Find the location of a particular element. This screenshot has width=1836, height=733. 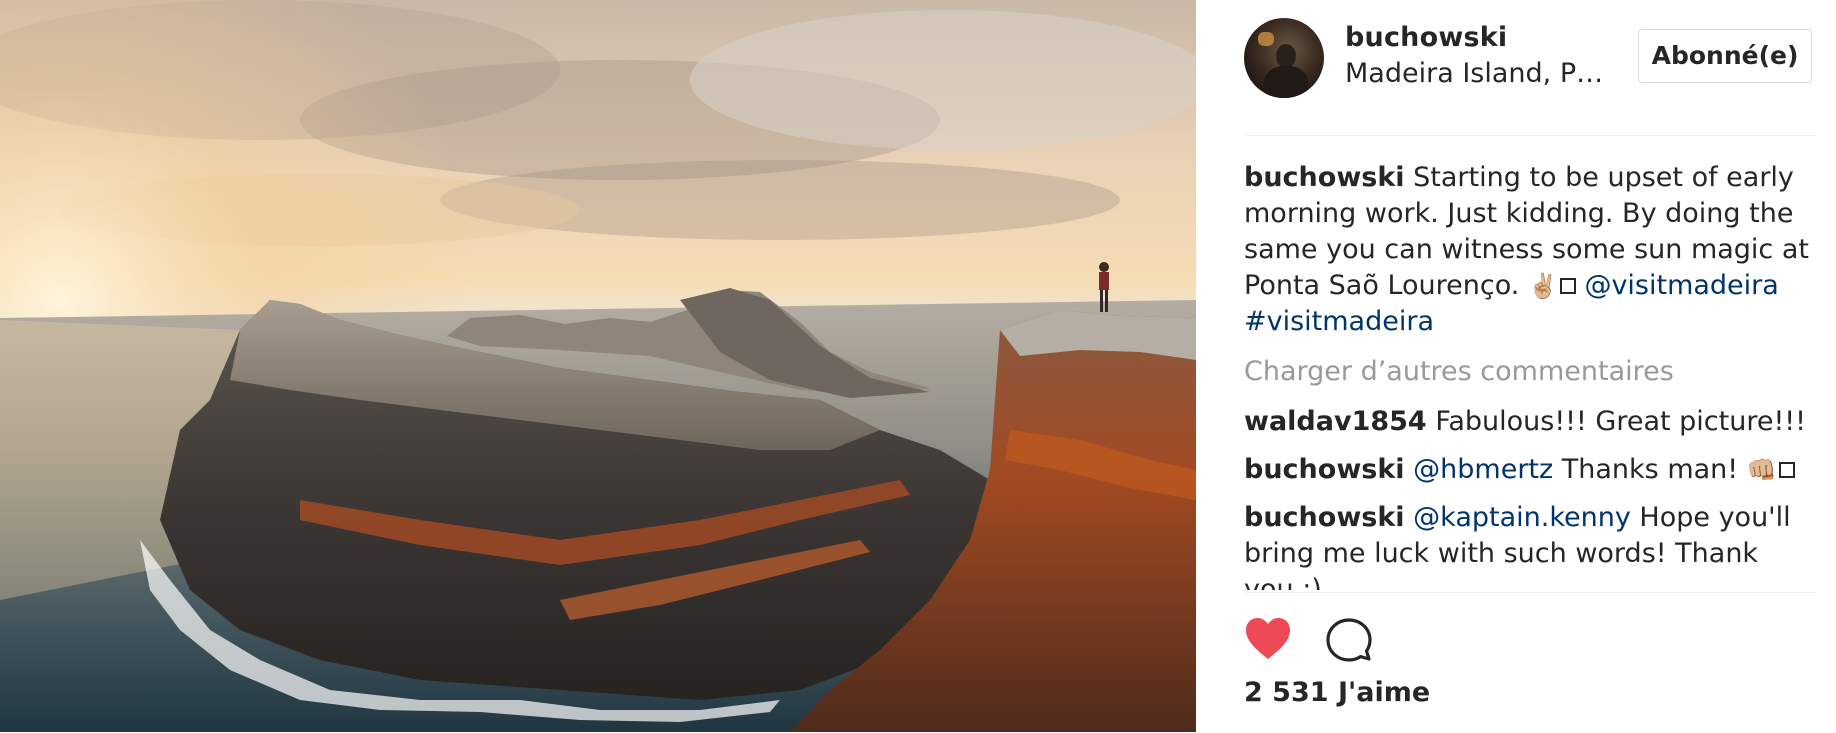

following-button: Abonné(e) is located at coordinates (1725, 56).